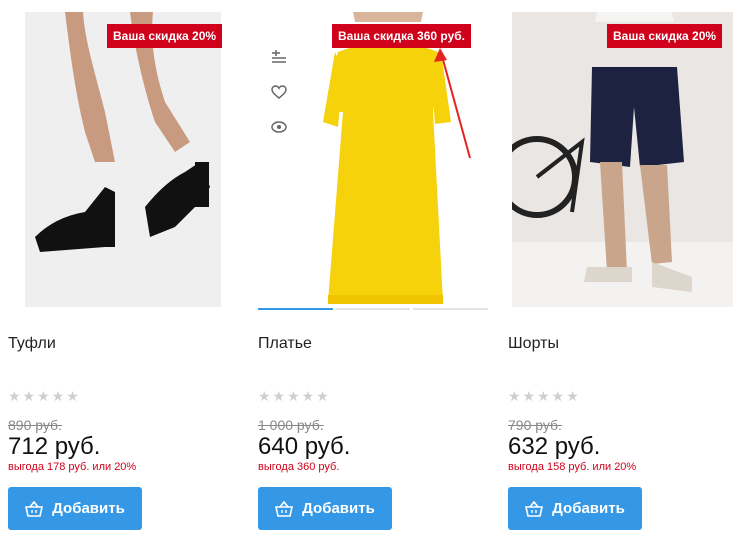 This screenshot has width=740, height=539. I want to click on current-price: 632 руб., so click(554, 446).